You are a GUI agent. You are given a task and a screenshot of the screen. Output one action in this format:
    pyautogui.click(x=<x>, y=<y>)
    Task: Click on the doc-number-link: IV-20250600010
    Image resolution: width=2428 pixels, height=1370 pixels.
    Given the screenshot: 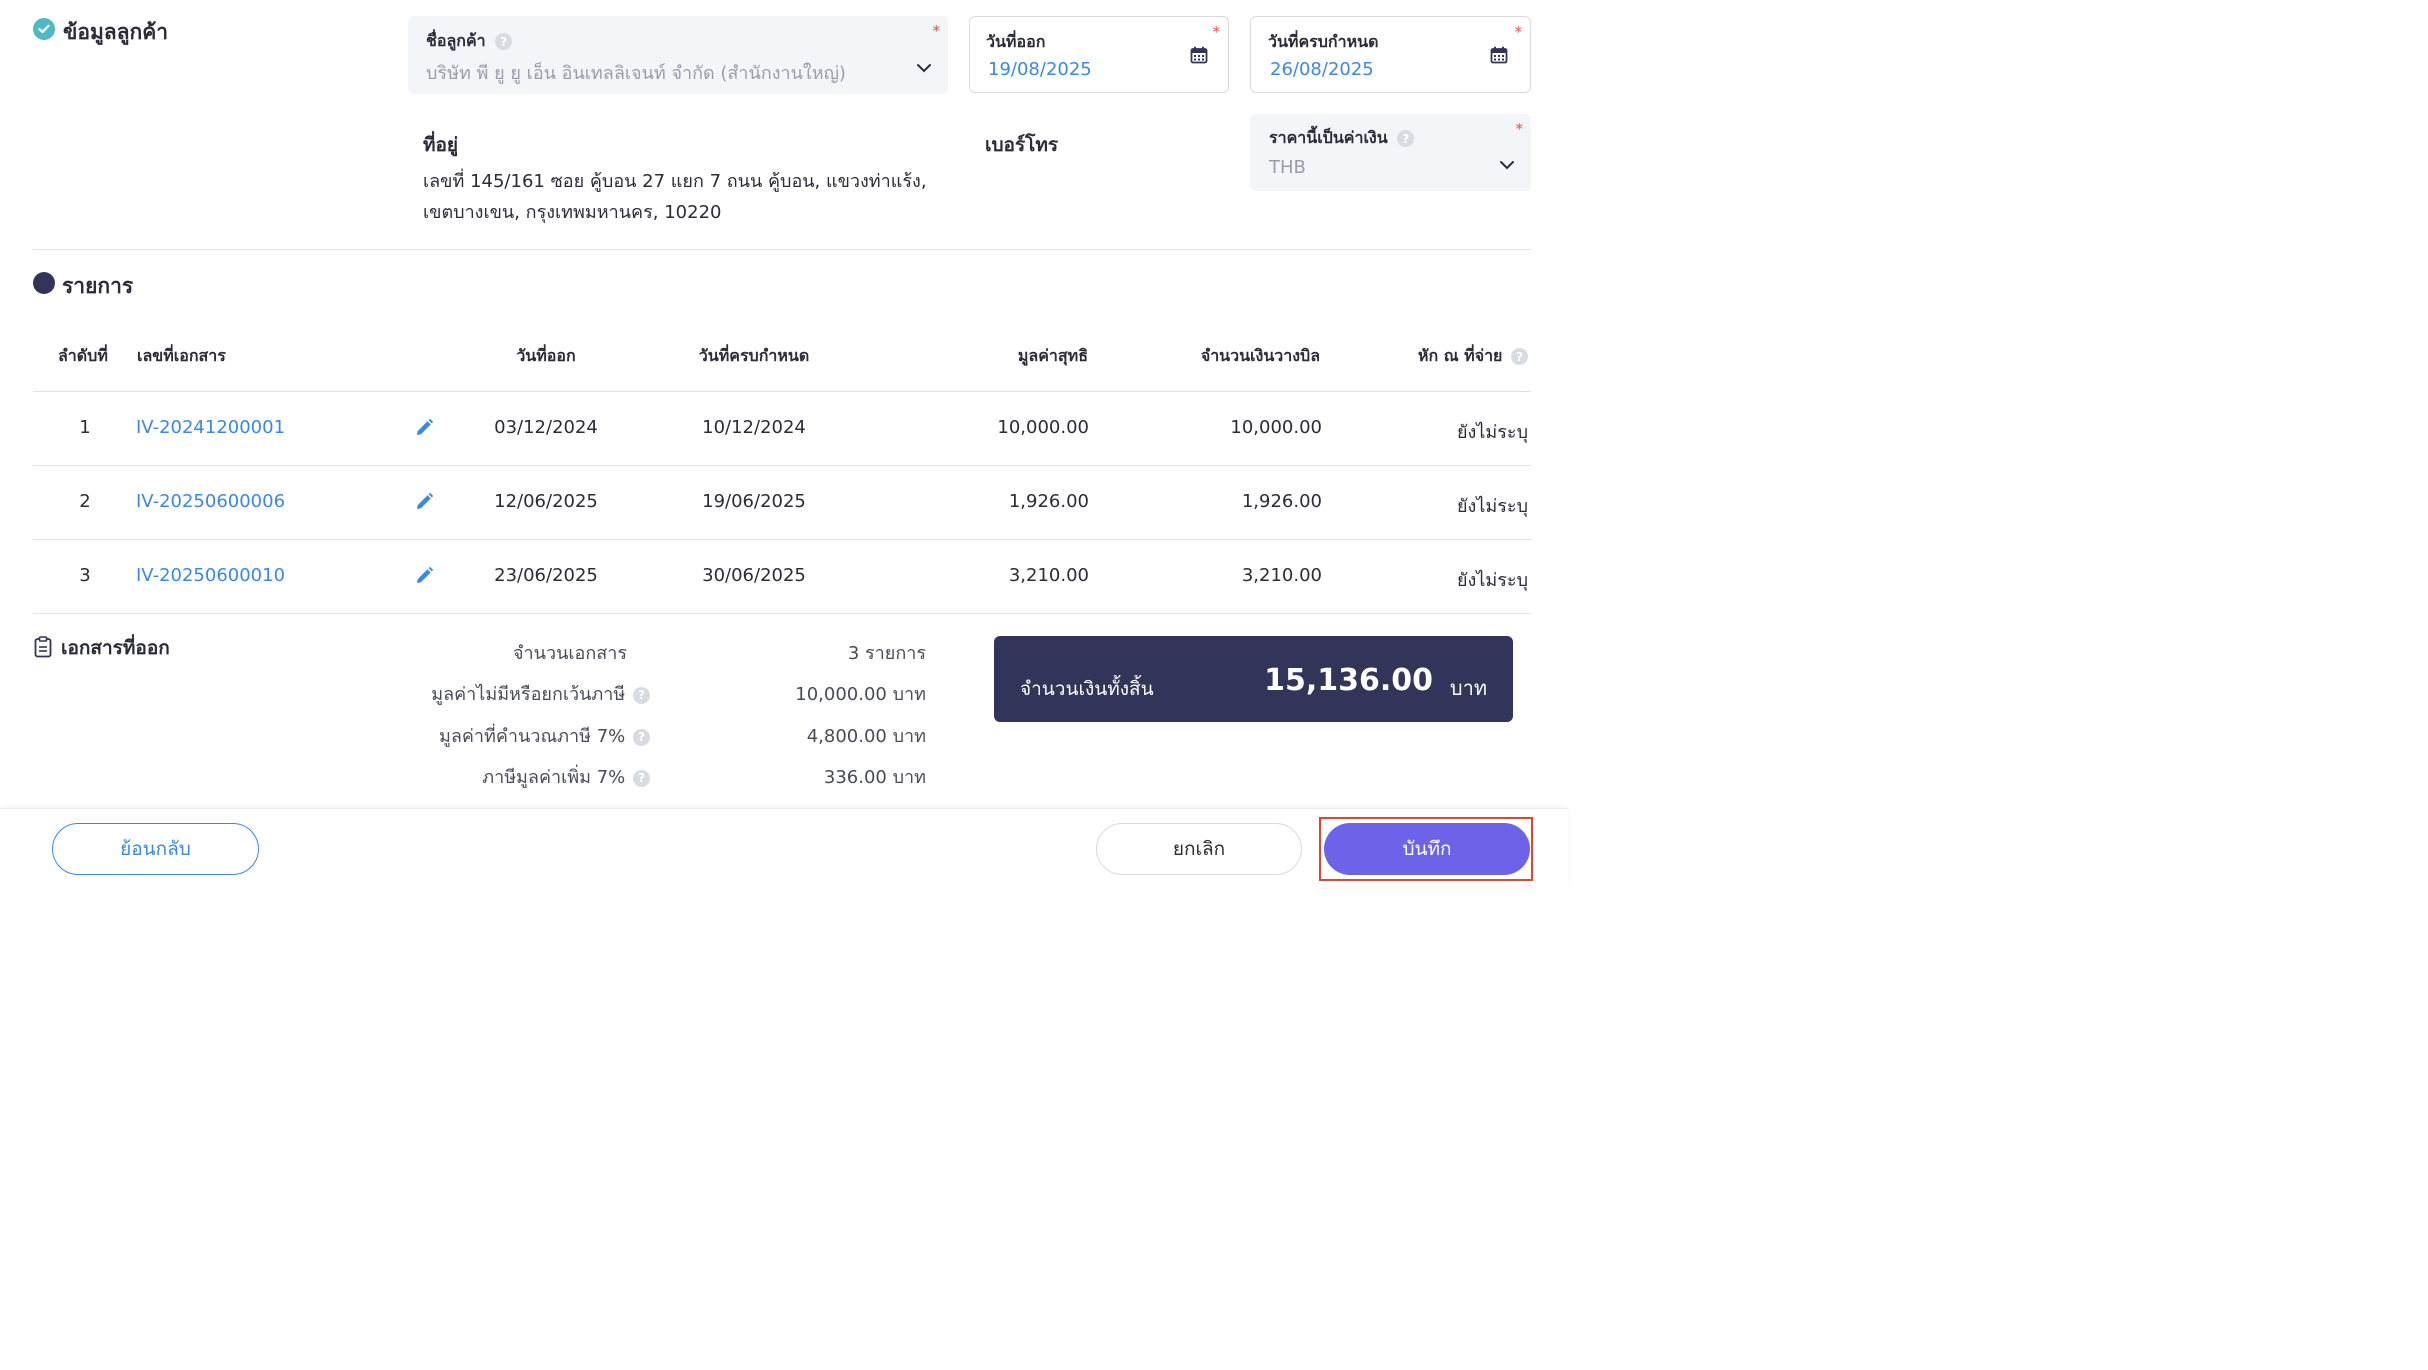 What is the action you would take?
    pyautogui.click(x=210, y=575)
    